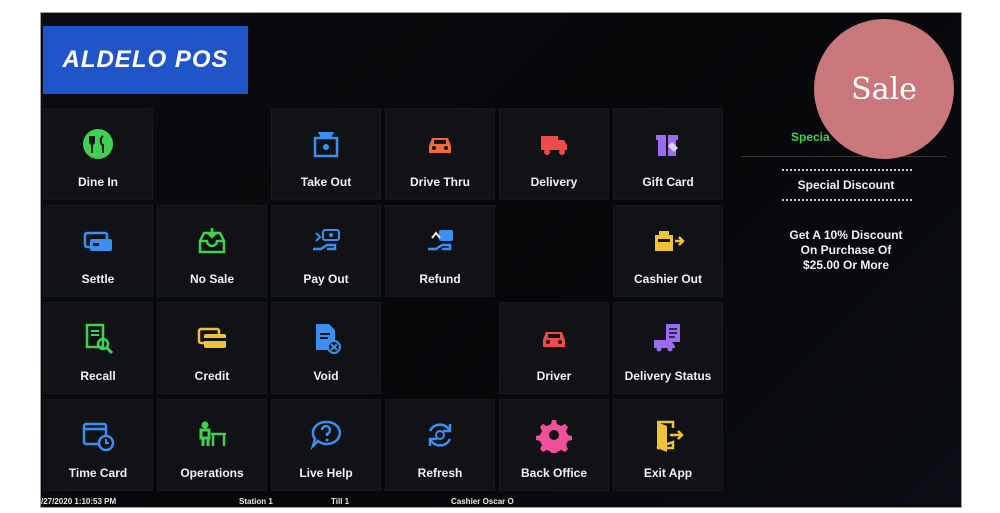 Image resolution: width=1000 pixels, height=513 pixels. What do you see at coordinates (326, 473) in the screenshot?
I see `tile-label: Live Help` at bounding box center [326, 473].